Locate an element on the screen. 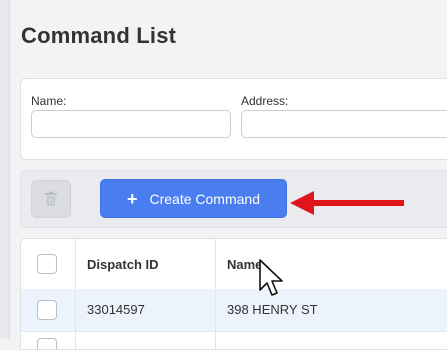 This screenshot has height=350, width=447. mouse-cursor-icon is located at coordinates (271, 277).